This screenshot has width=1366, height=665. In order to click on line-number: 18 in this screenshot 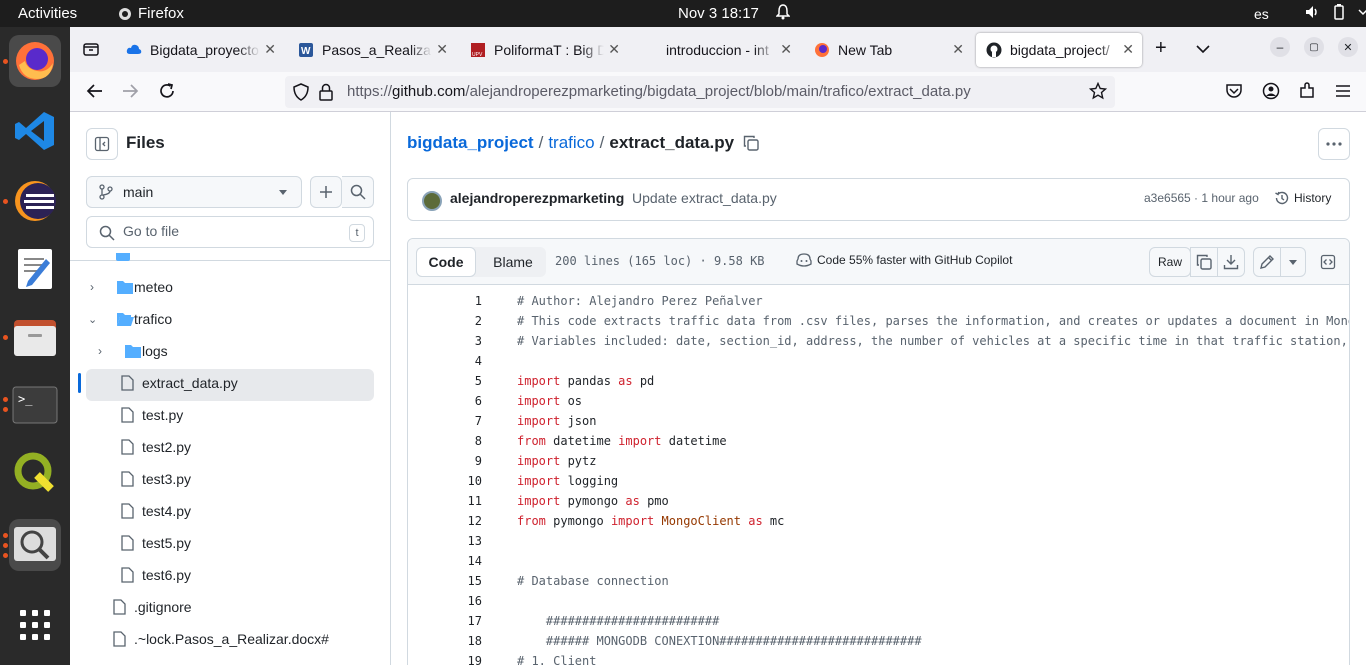, I will do `click(465, 641)`.